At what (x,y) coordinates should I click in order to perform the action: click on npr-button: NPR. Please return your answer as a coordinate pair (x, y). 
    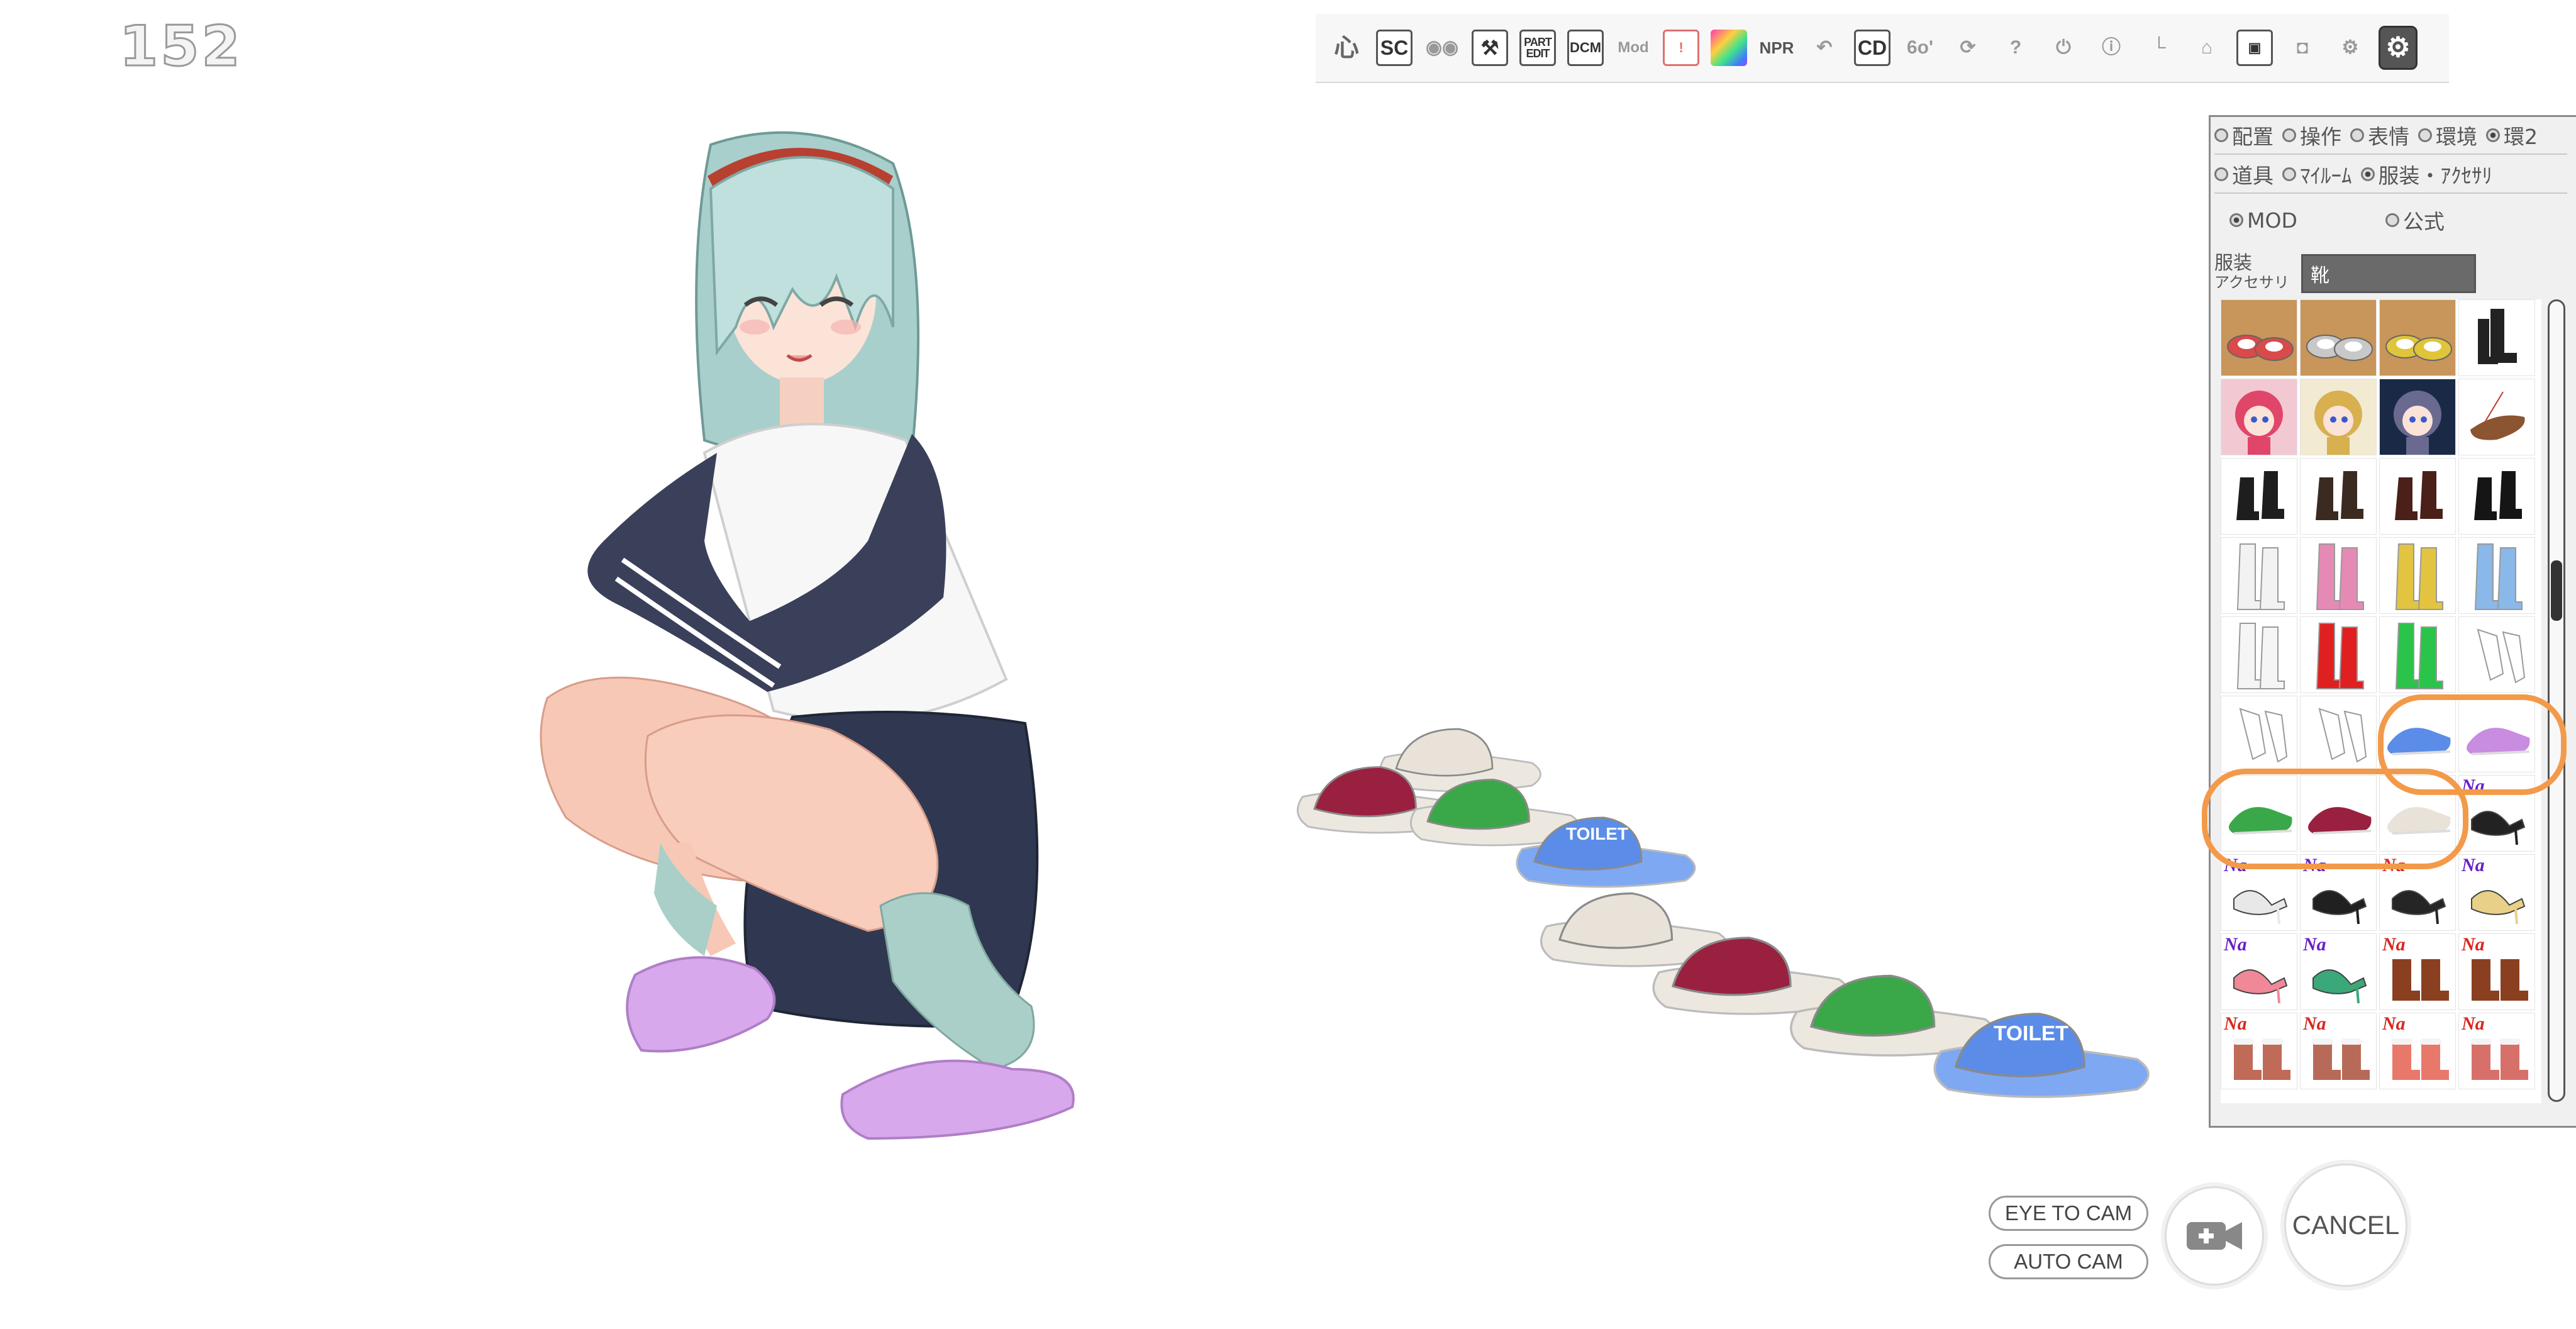
    Looking at the image, I should click on (1776, 48).